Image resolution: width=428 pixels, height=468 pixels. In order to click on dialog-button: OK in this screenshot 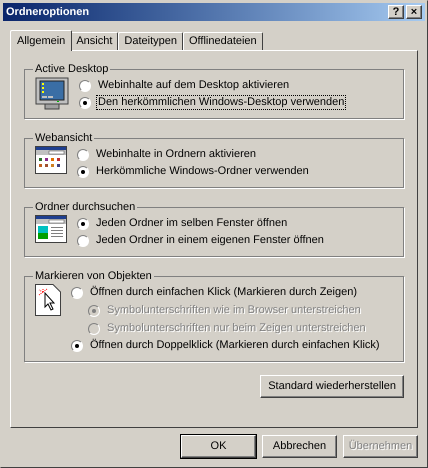, I will do `click(218, 446)`.